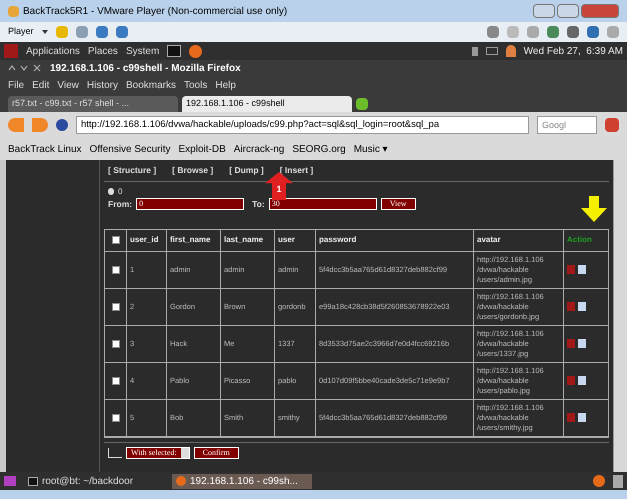 Image resolution: width=627 pixels, height=499 pixels. What do you see at coordinates (130, 149) in the screenshot?
I see `bookmark: Offensive Security` at bounding box center [130, 149].